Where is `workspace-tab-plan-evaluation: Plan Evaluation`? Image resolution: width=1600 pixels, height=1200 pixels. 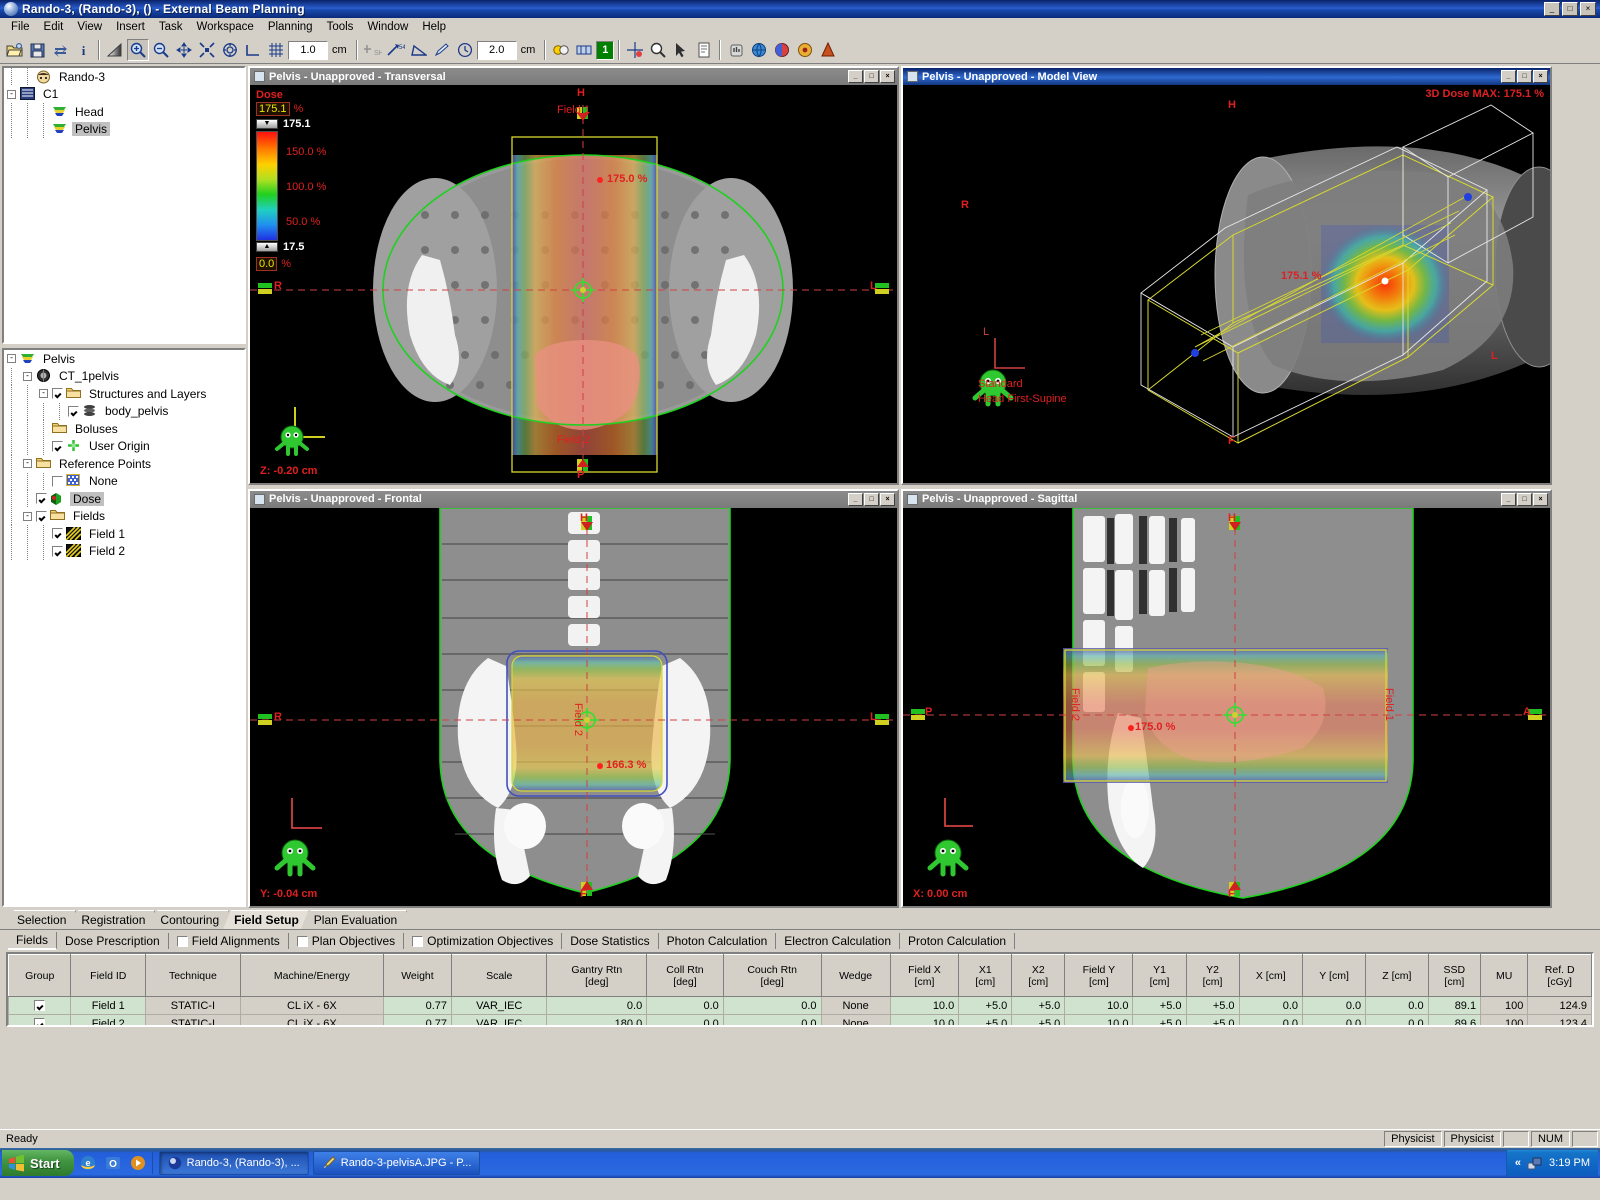
workspace-tab-plan-evaluation: Plan Evaluation is located at coordinates (355, 919).